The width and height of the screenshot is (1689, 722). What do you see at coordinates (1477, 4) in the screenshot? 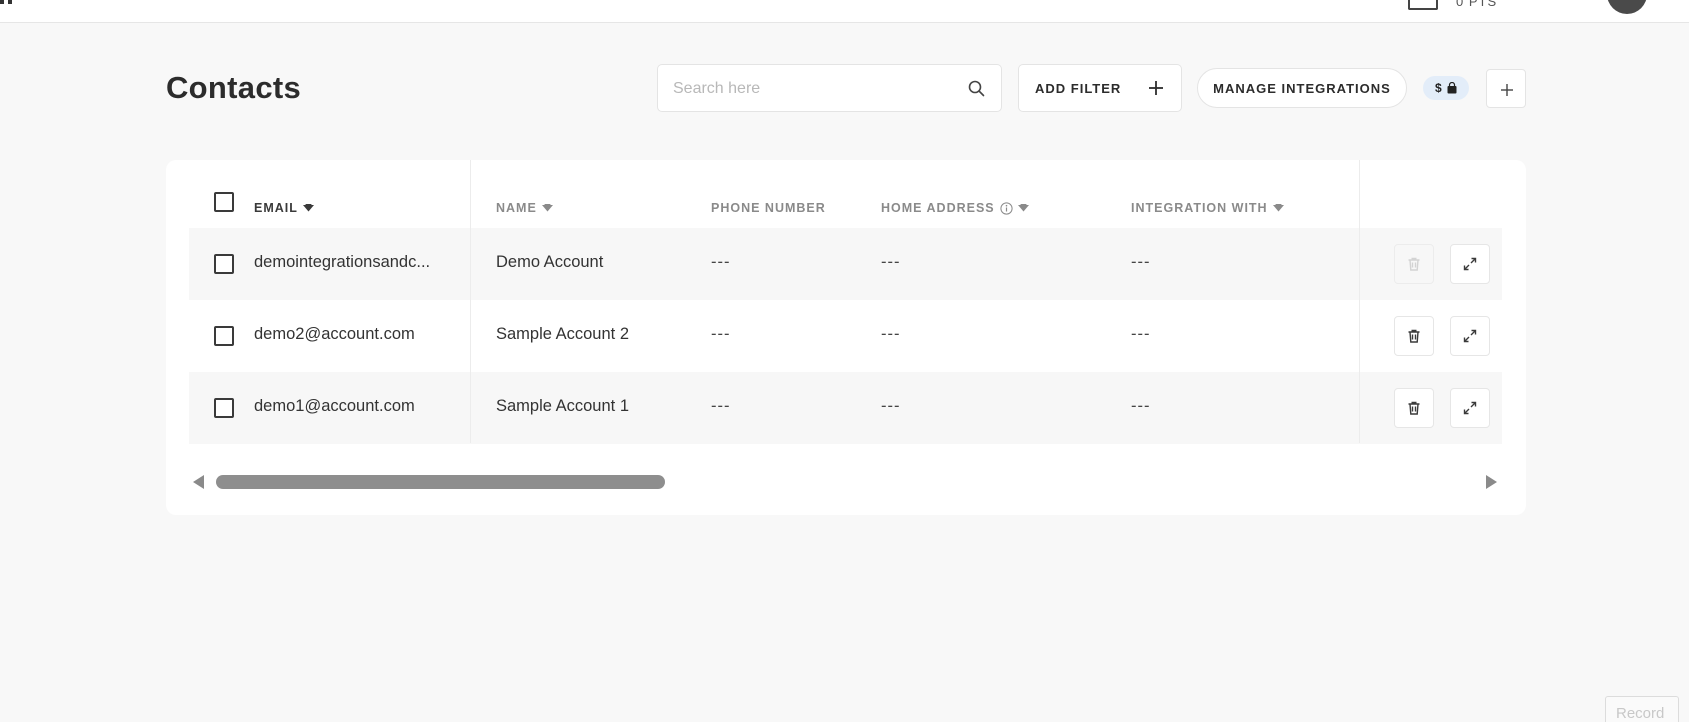
I see `points-counter: 0 PTS` at bounding box center [1477, 4].